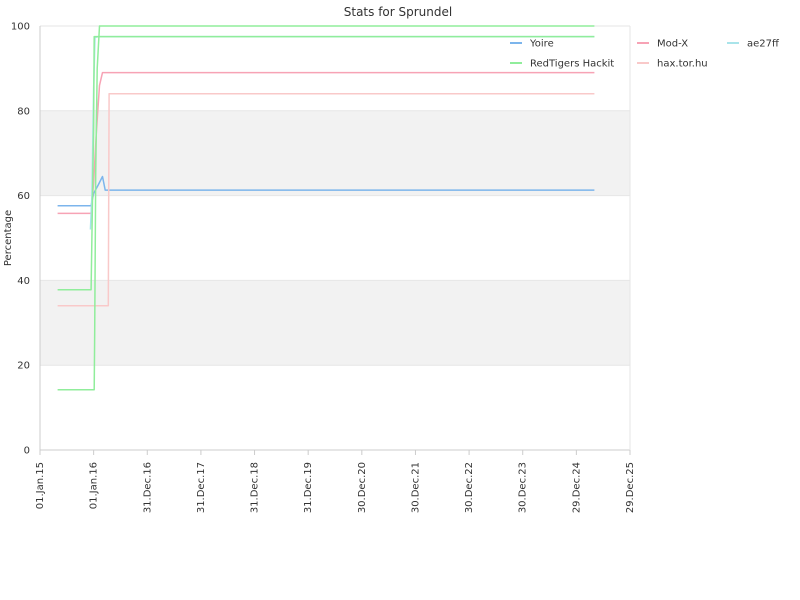 This screenshot has height=600, width=800. I want to click on y-axis-label: Percentage, so click(8, 238).